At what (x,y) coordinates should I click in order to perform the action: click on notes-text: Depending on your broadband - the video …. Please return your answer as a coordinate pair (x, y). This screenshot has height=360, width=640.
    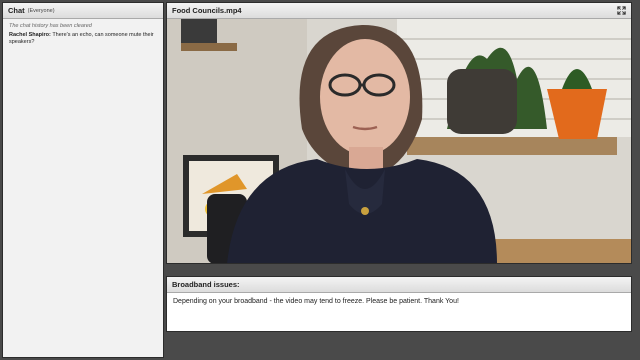
    Looking at the image, I should click on (316, 301).